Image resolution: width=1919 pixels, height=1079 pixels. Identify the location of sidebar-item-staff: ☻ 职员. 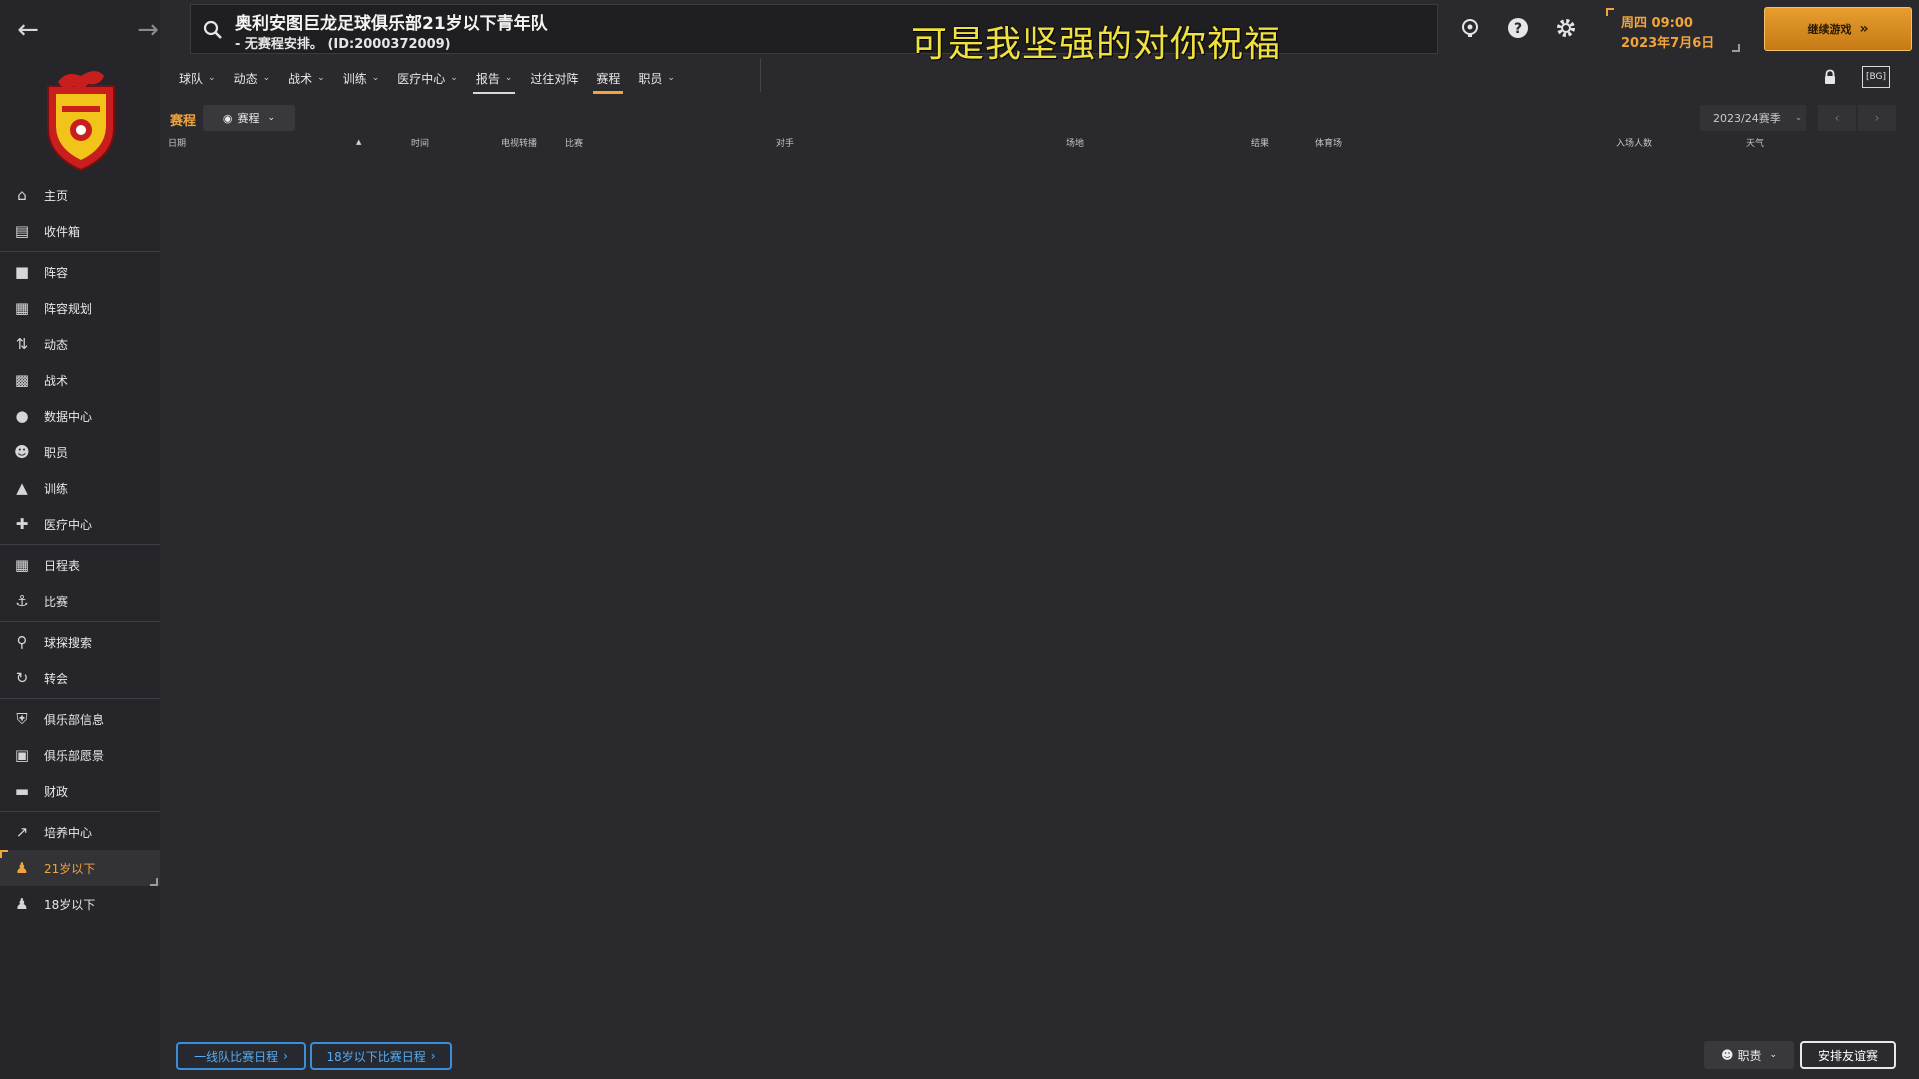
(80, 452).